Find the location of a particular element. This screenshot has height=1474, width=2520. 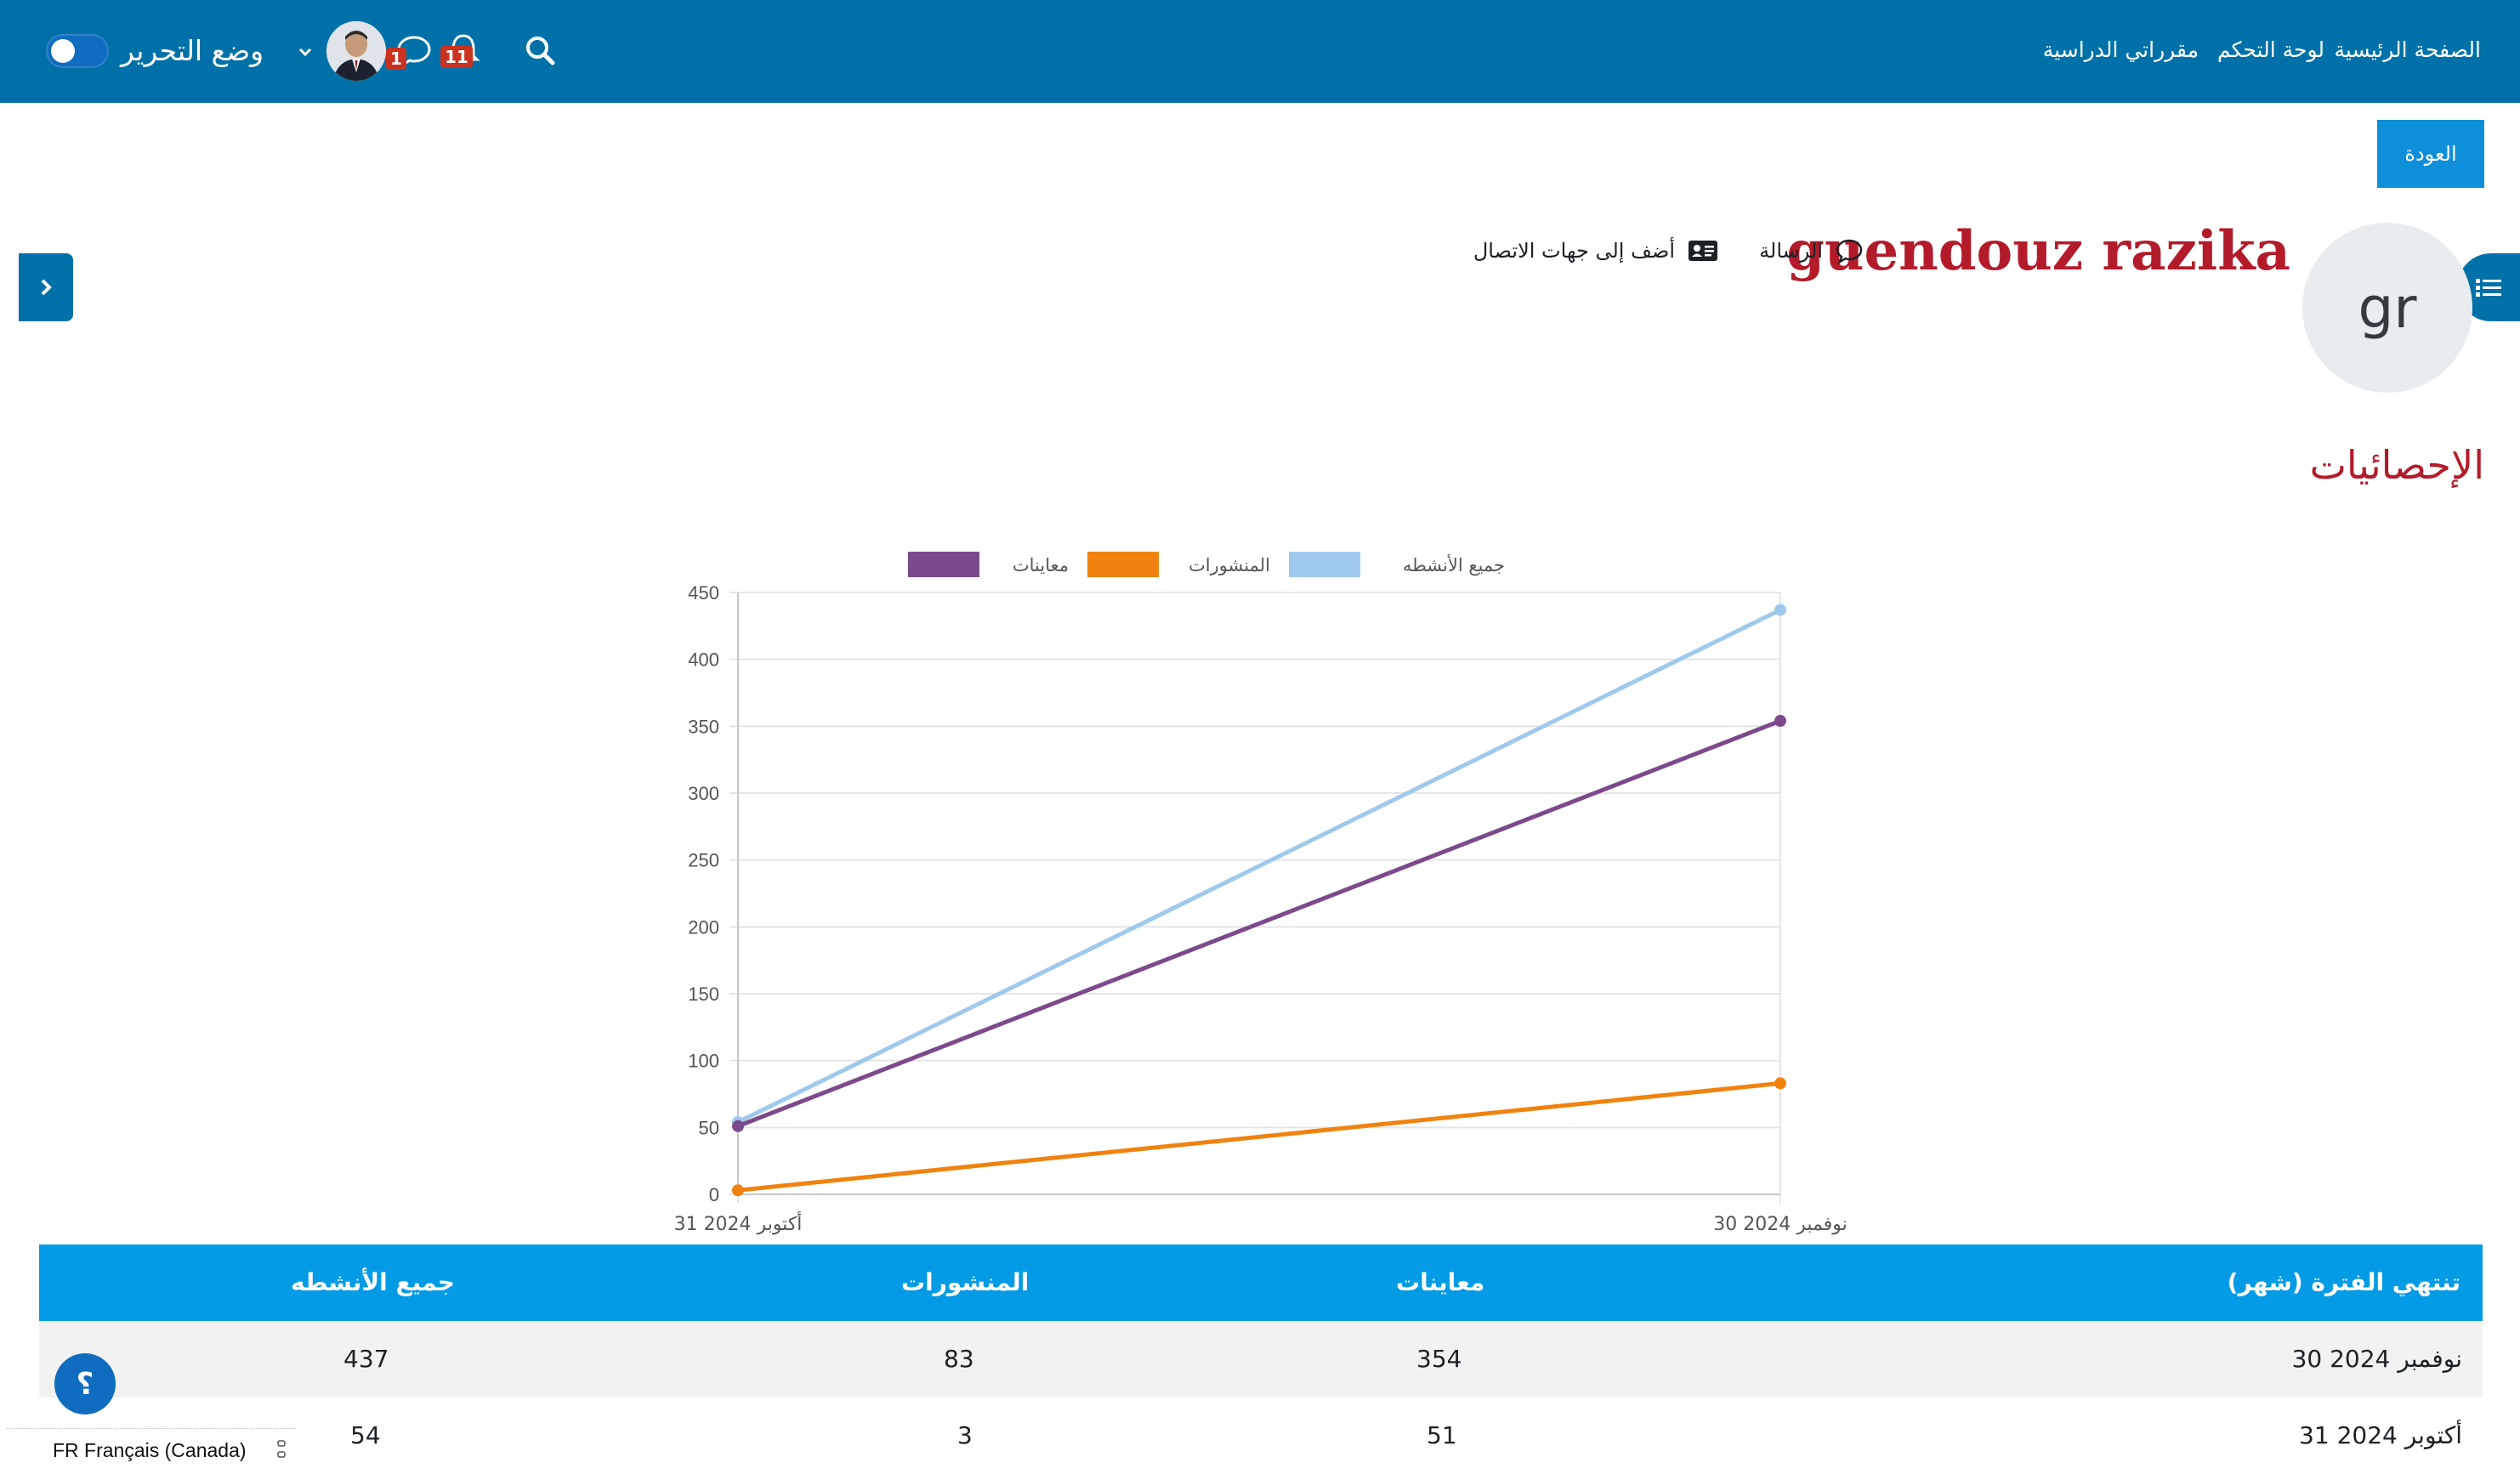

cell-views: 354 is located at coordinates (1439, 1359).